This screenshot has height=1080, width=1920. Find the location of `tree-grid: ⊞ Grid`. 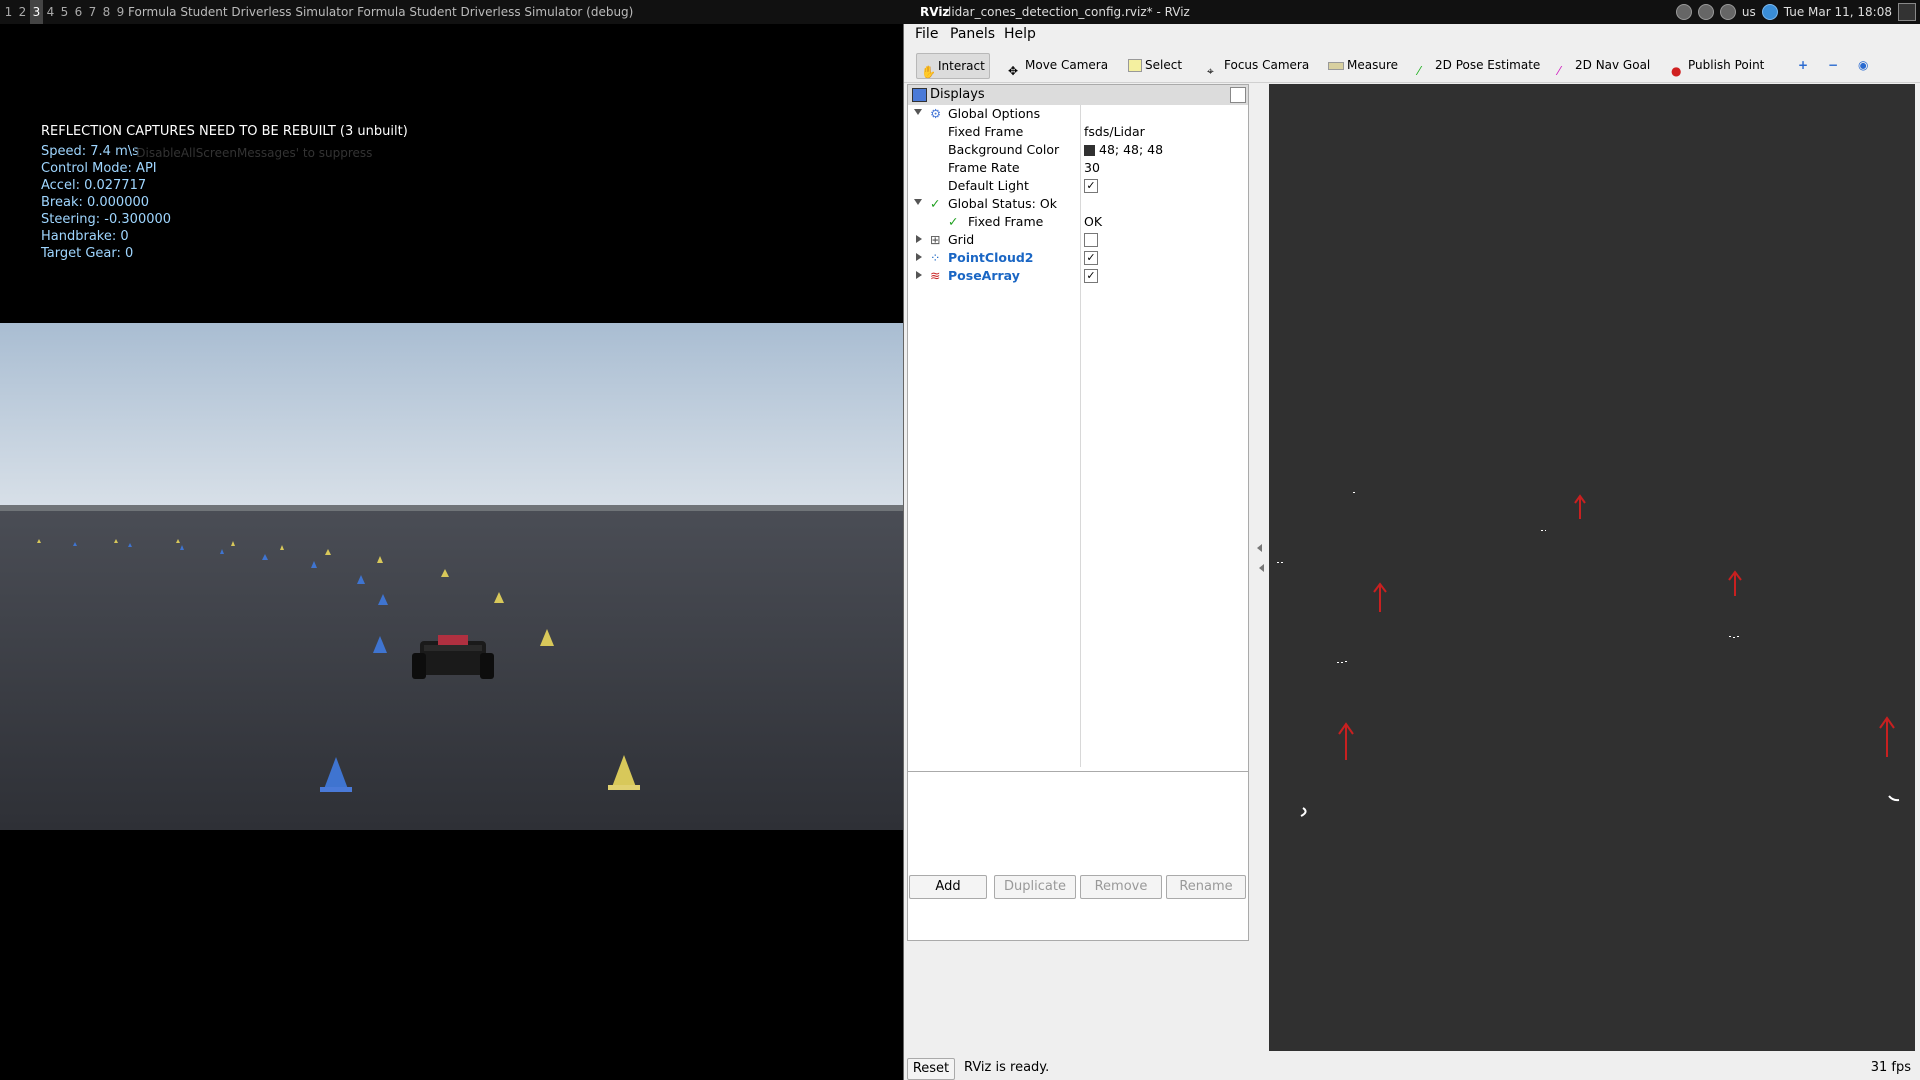

tree-grid: ⊞ Grid is located at coordinates (1078, 240).